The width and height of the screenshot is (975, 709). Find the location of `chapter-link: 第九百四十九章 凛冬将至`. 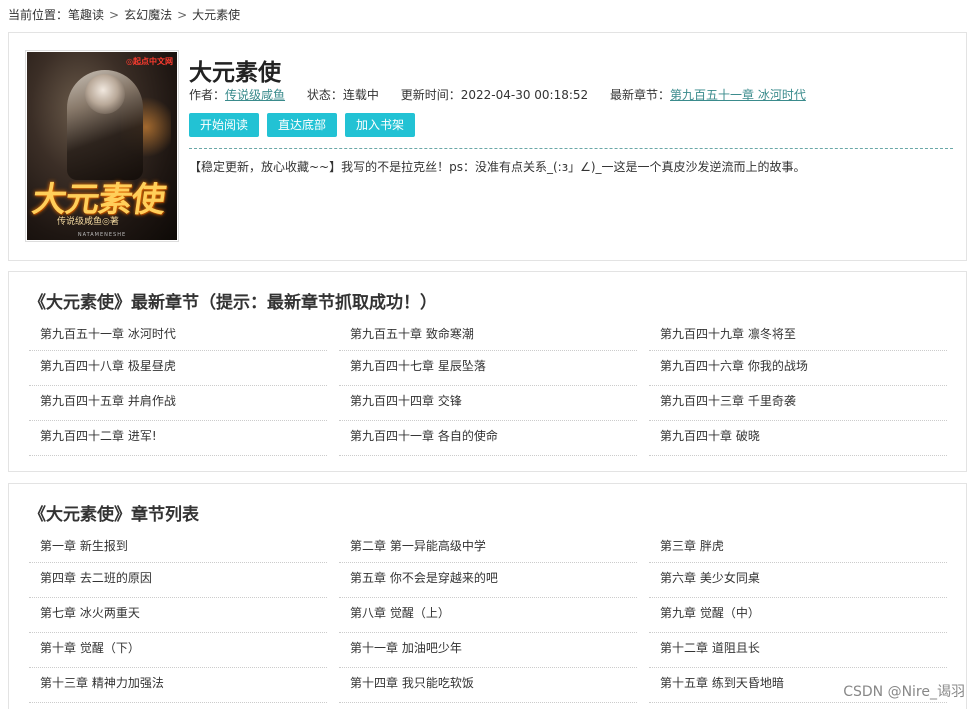

chapter-link: 第九百四十九章 凛冬将至 is located at coordinates (798, 335).